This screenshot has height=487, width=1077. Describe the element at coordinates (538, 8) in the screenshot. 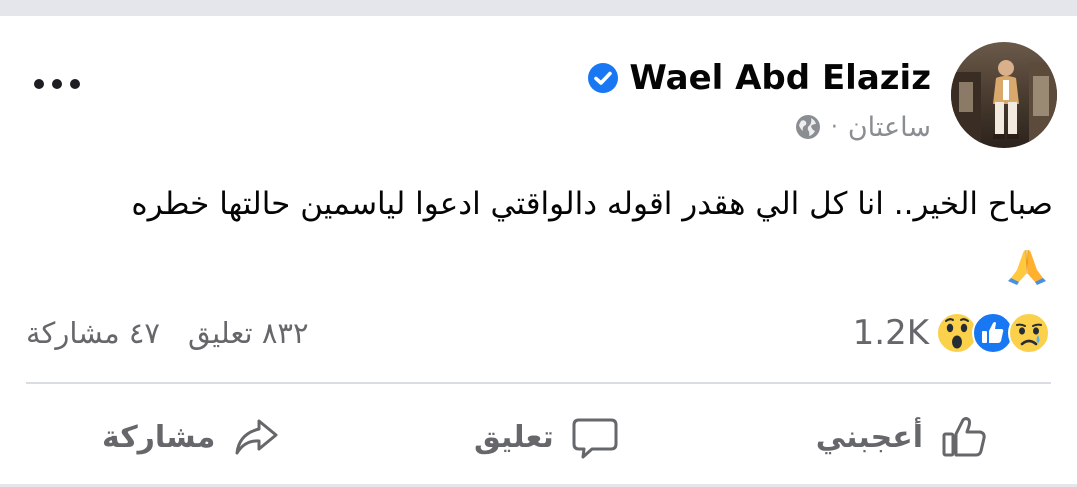

I see `feed-gap-top` at that location.